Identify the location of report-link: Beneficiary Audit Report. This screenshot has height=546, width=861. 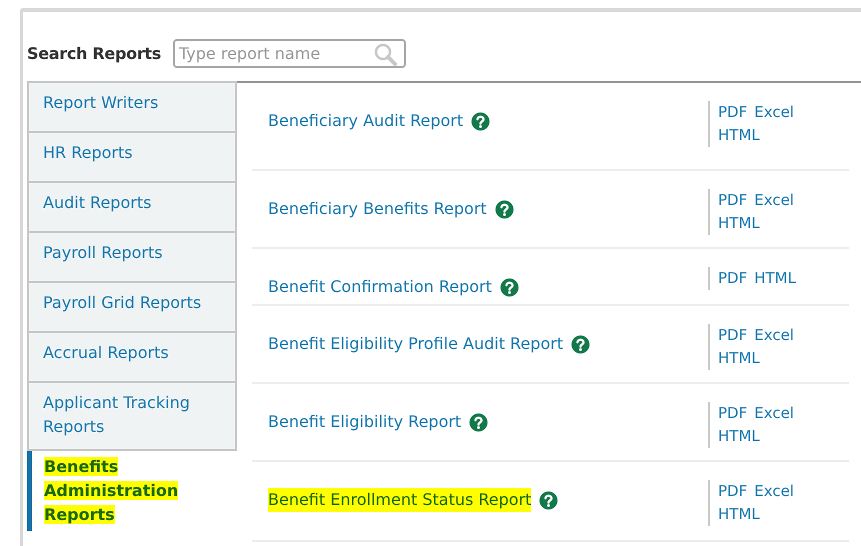
(366, 121).